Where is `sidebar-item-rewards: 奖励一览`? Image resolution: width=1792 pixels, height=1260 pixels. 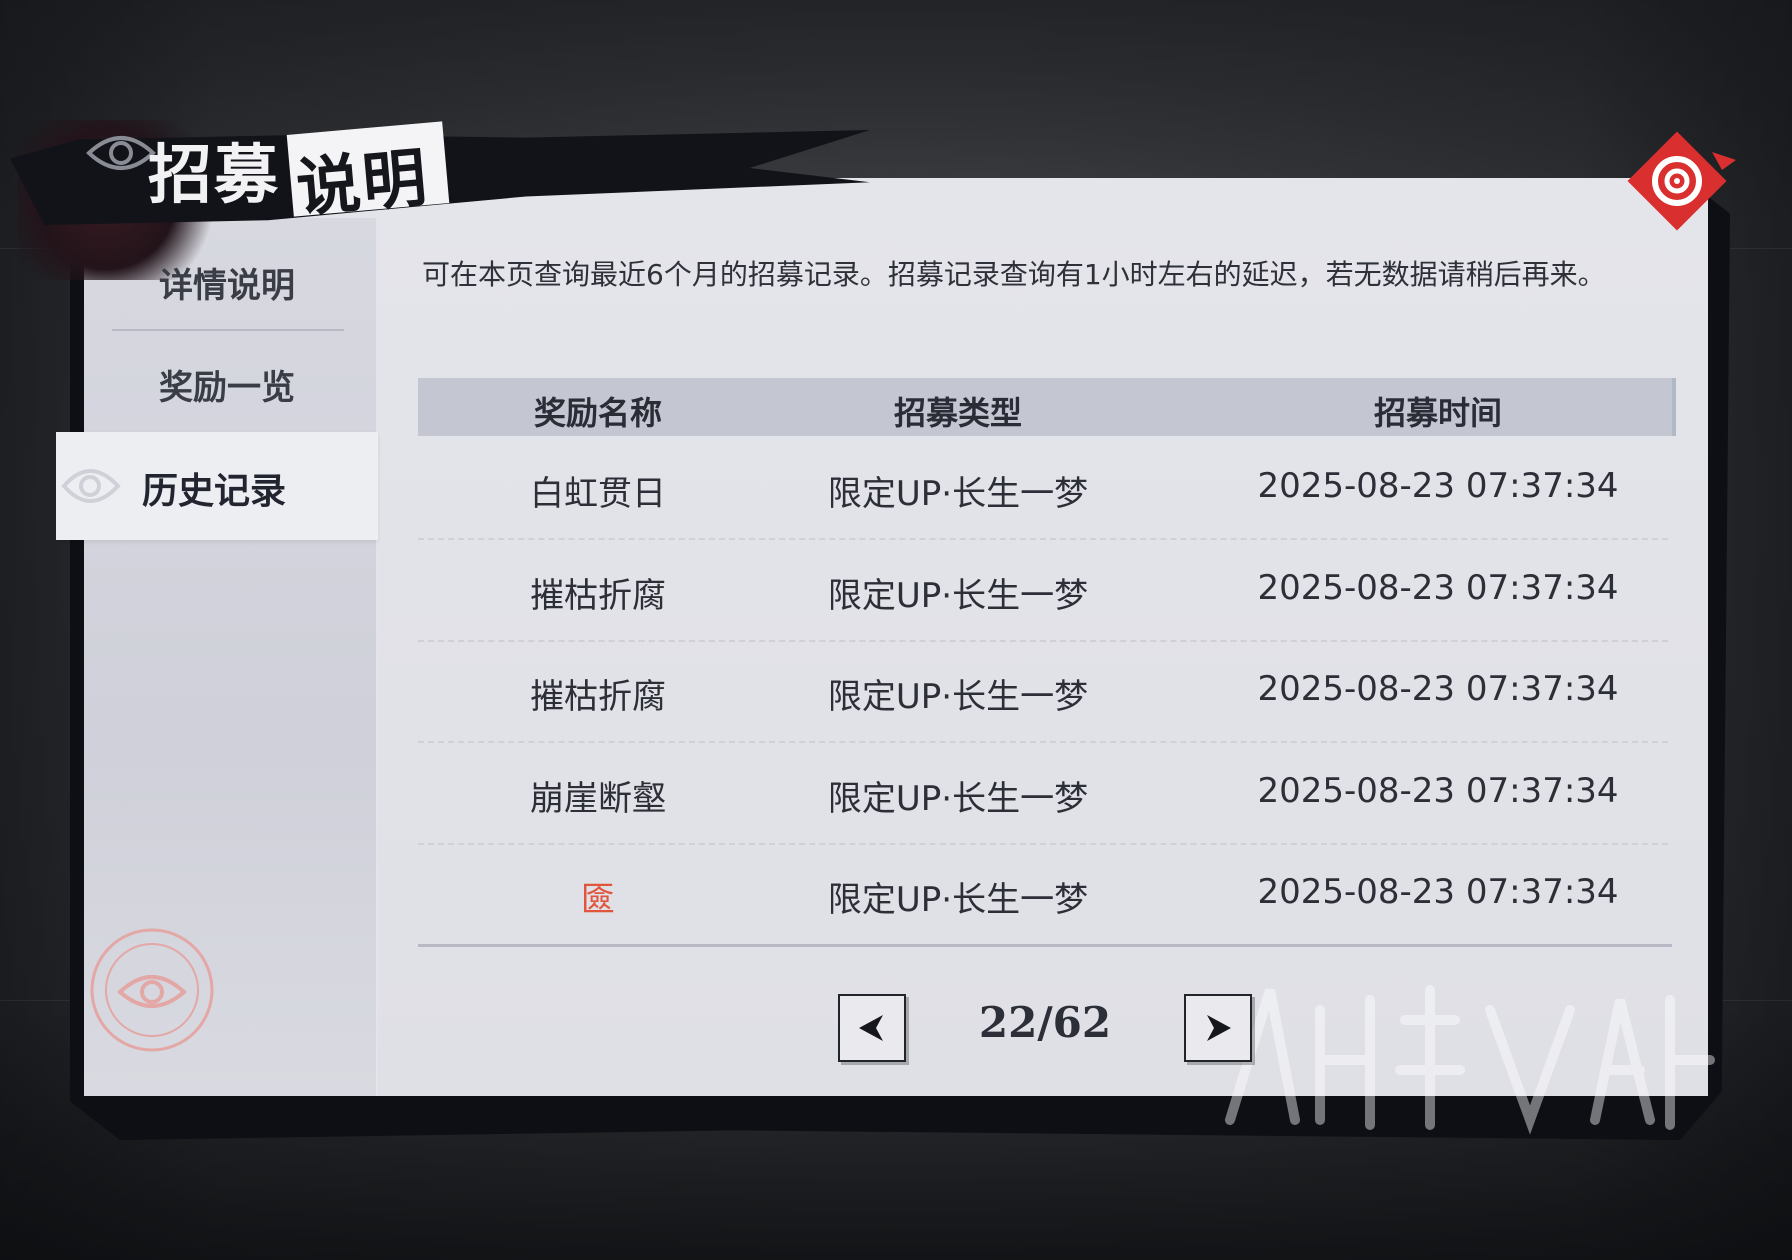
sidebar-item-rewards: 奖励一览 is located at coordinates (227, 384).